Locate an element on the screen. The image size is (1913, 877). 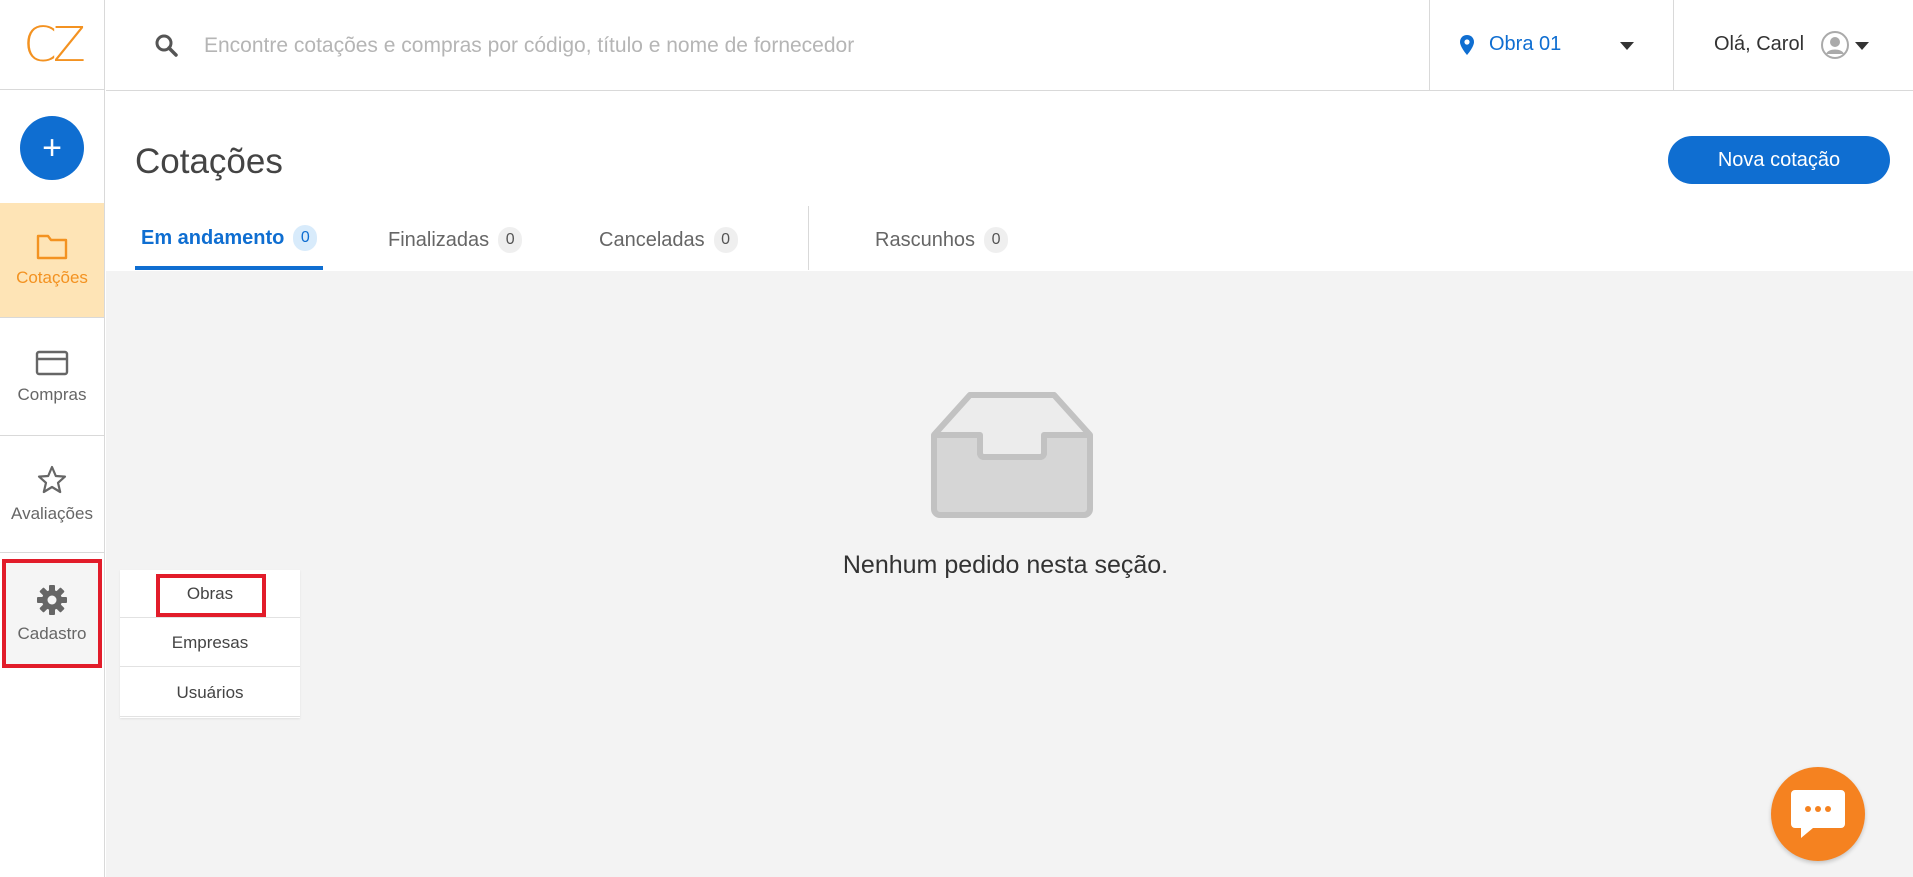
cadastro-submenu: Obras Empresas Usuários is located at coordinates (210, 644).